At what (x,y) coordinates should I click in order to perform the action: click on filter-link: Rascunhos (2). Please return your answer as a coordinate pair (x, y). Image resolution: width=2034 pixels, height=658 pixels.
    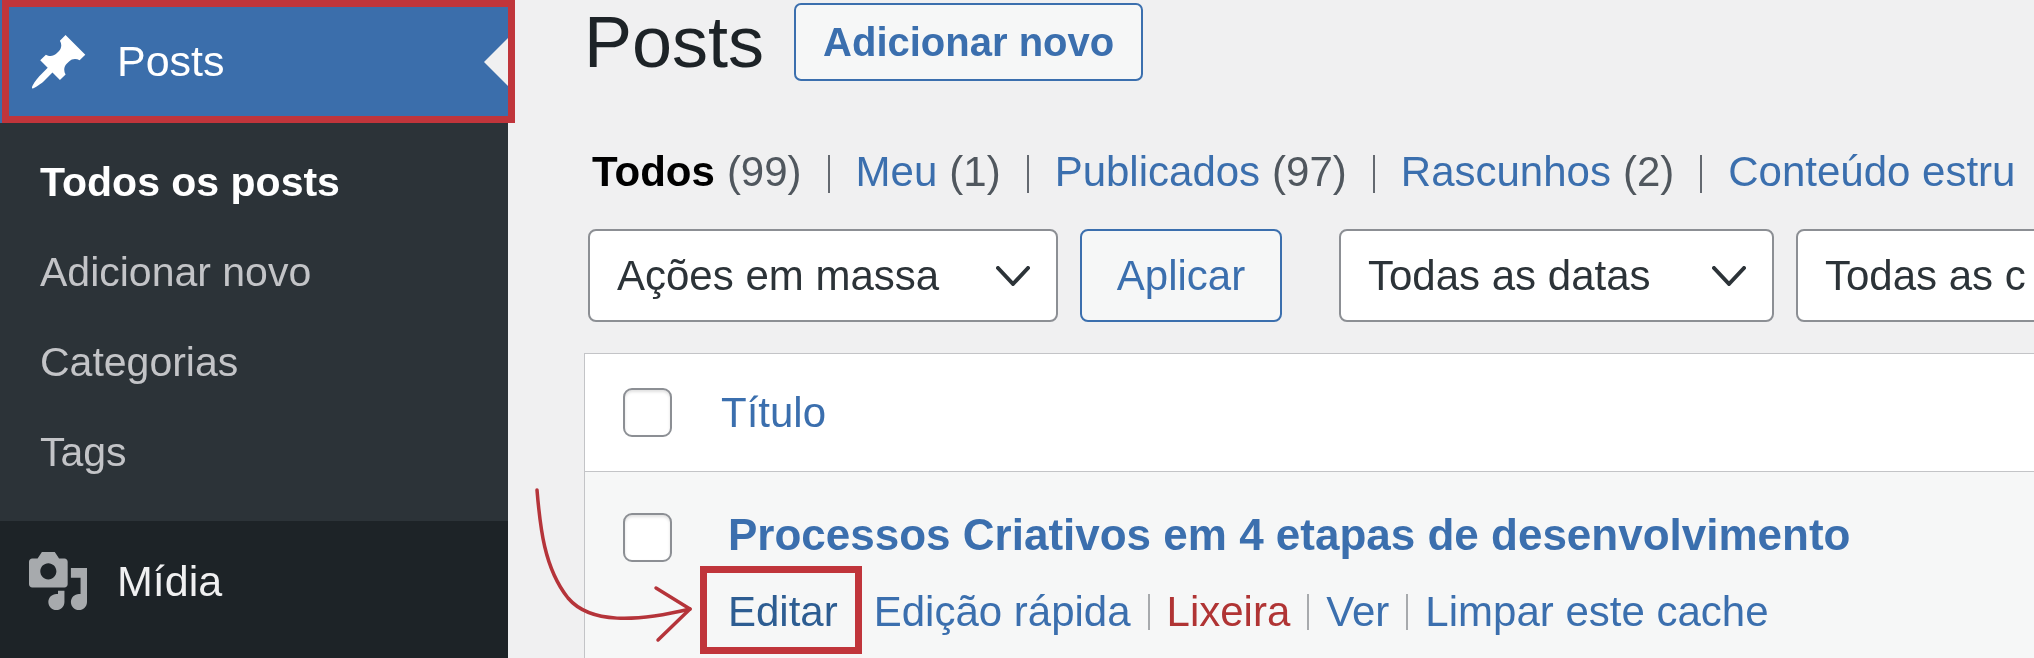
    Looking at the image, I should click on (1537, 172).